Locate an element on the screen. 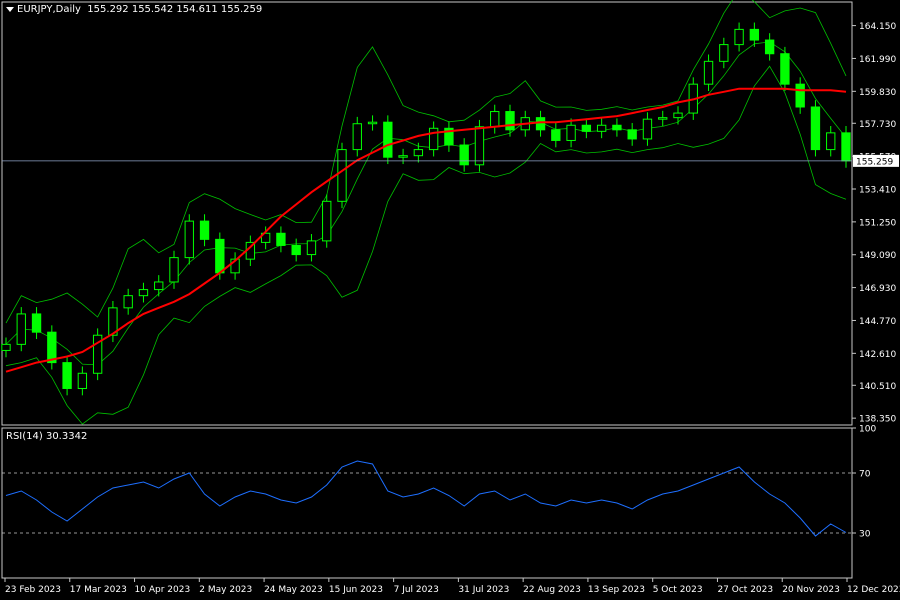 The height and width of the screenshot is (600, 900). time-axis-label: 5 Oct 2023 is located at coordinates (678, 590).